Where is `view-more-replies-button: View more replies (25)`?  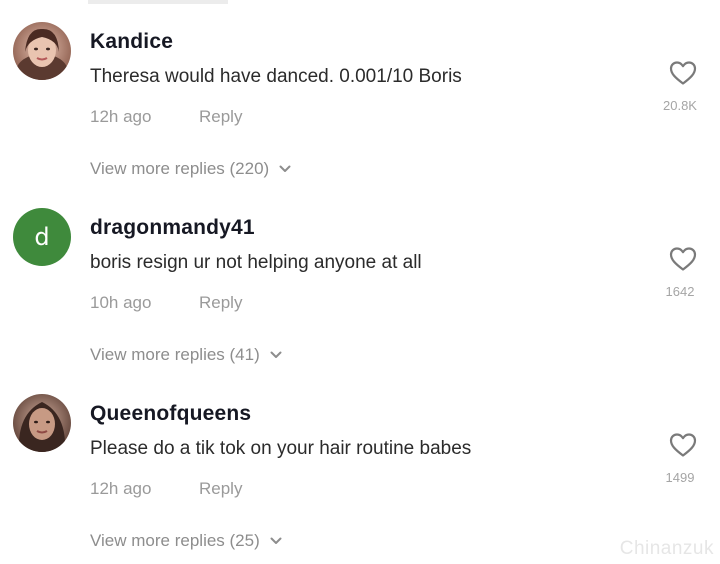 view-more-replies-button: View more replies (25) is located at coordinates (186, 541).